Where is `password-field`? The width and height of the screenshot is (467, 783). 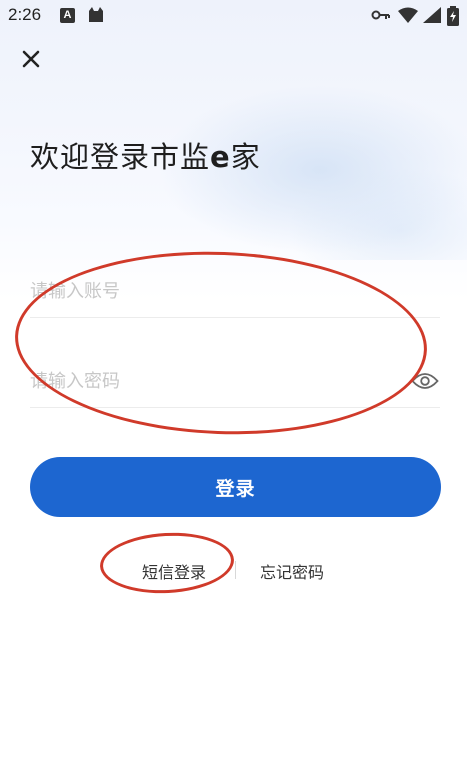 password-field is located at coordinates (235, 381).